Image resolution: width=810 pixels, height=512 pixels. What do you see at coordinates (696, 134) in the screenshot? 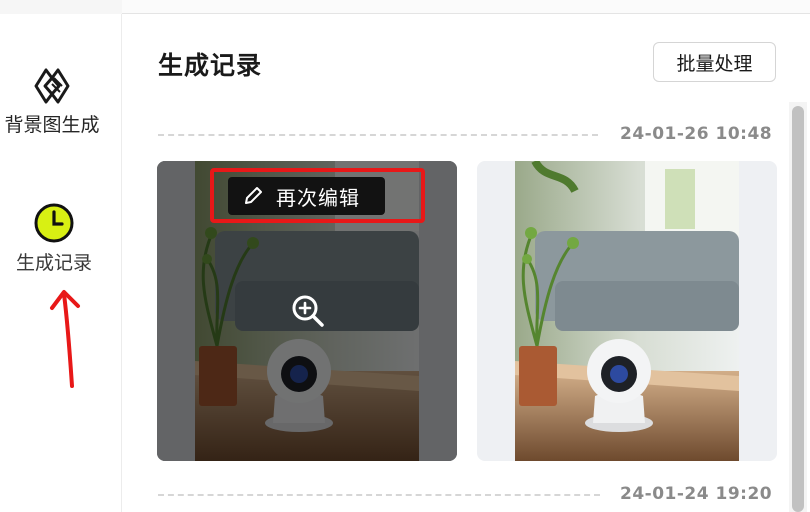
I see `group-date: 24-01-26 10:48` at bounding box center [696, 134].